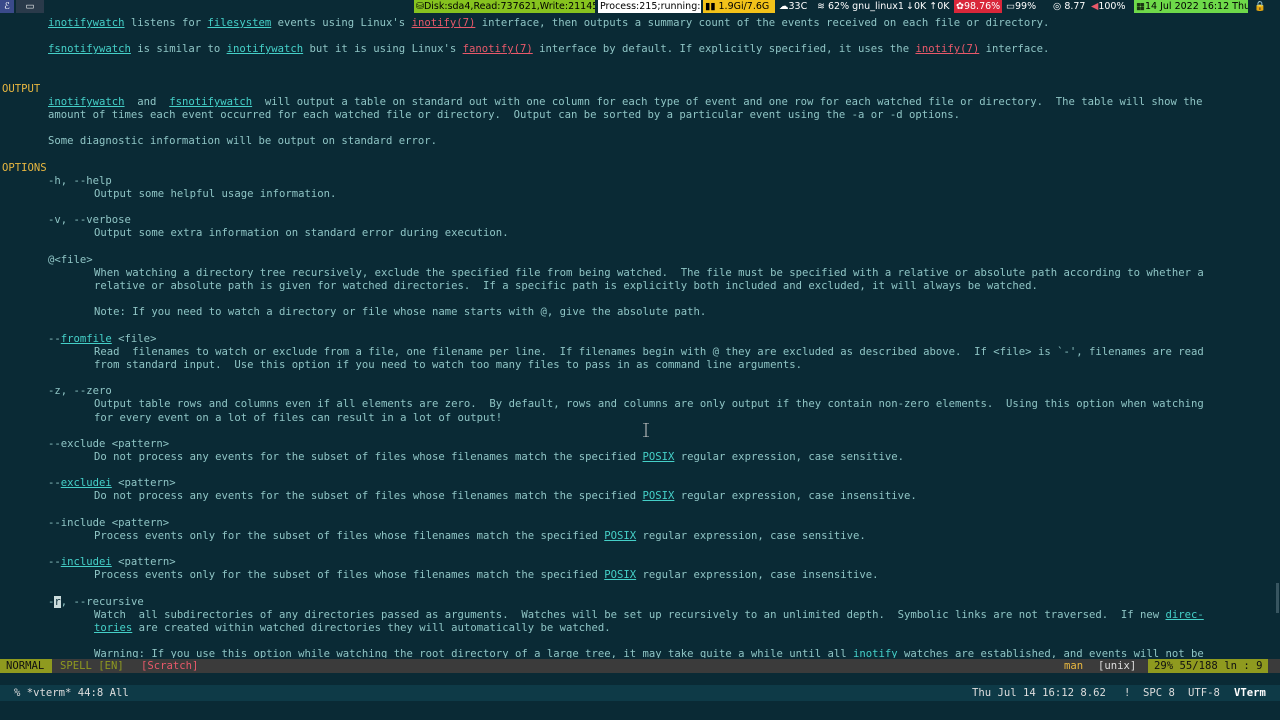  Describe the element at coordinates (239, 23) in the screenshot. I see `man-link: filesystem` at that location.